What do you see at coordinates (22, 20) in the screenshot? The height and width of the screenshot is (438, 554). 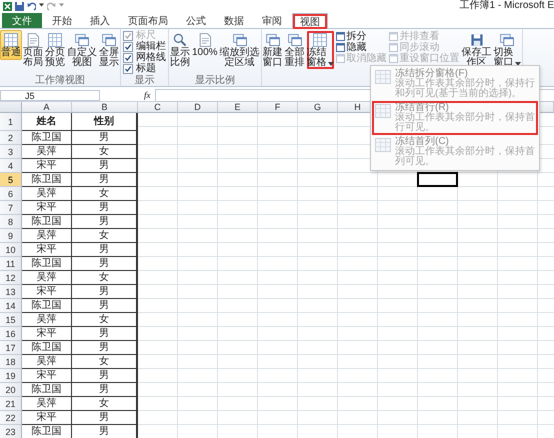 I see `file-tab: 文件` at bounding box center [22, 20].